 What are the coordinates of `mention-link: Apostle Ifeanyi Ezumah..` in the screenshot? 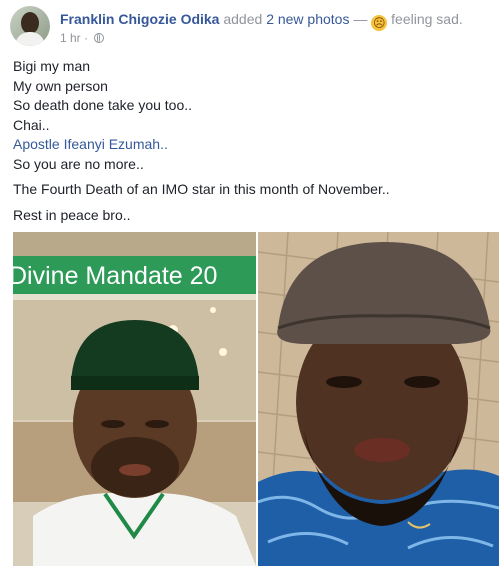 It's located at (201, 145).